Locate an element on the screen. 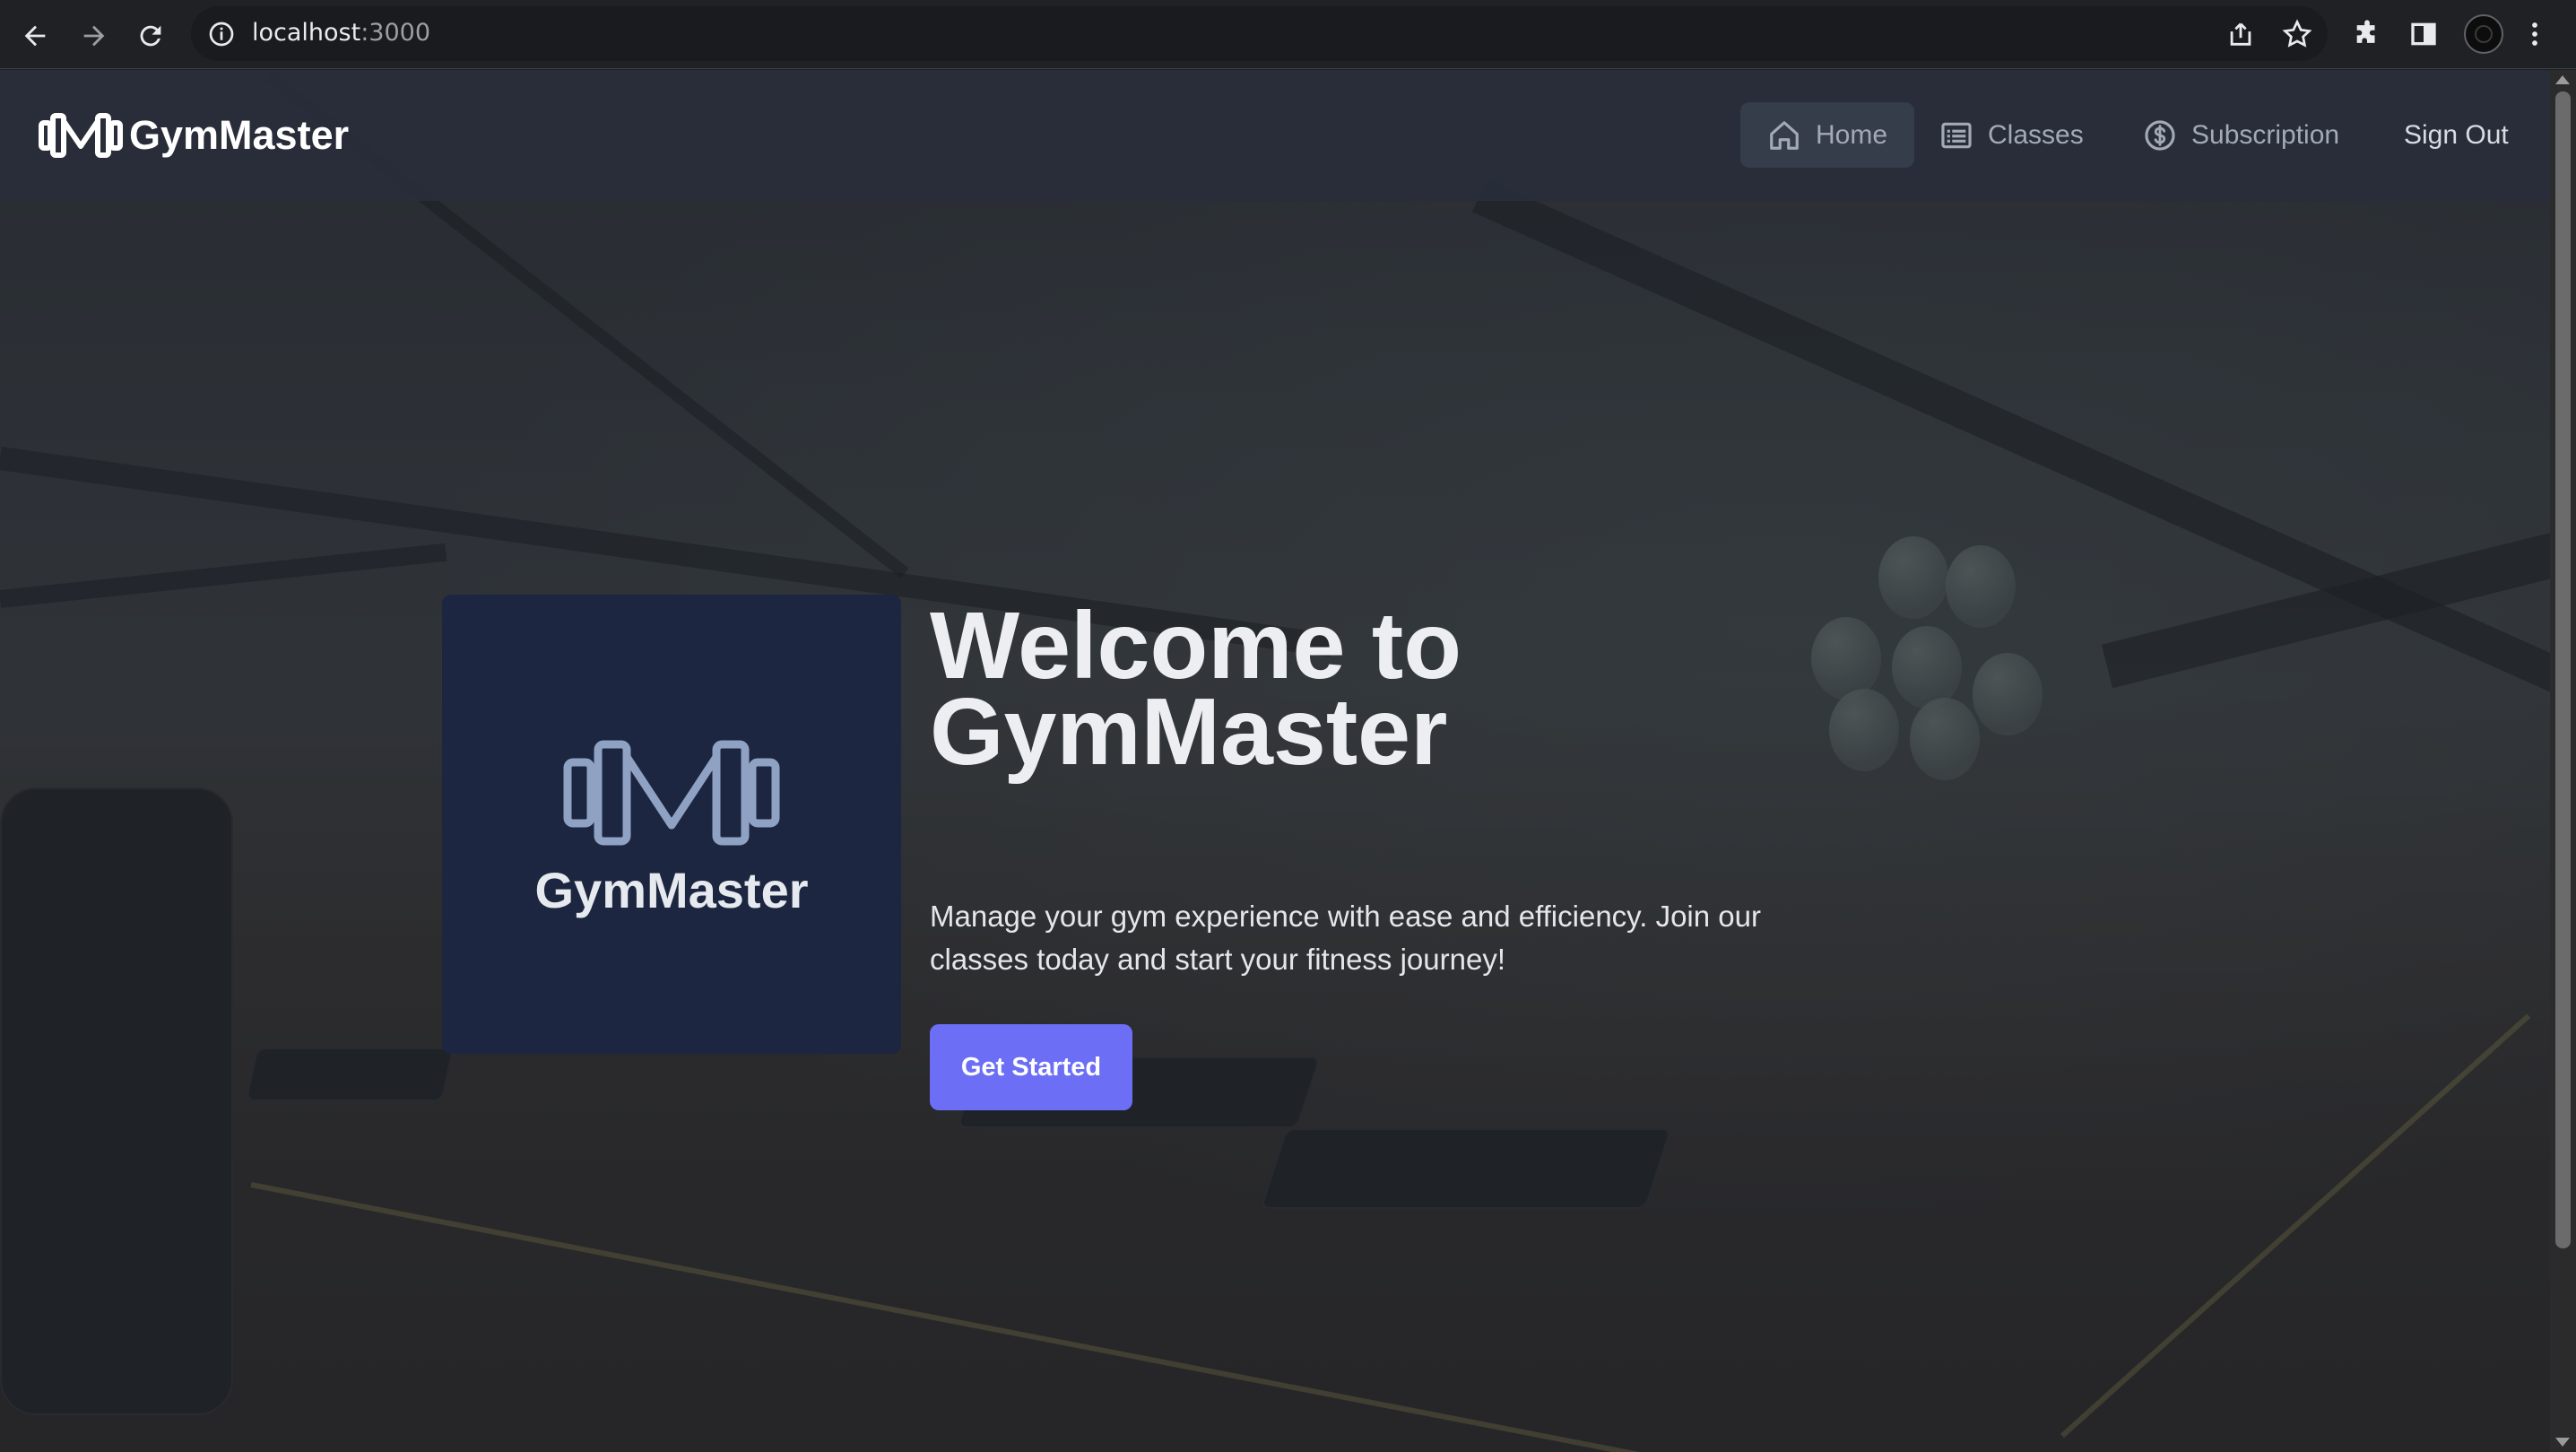 Image resolution: width=2576 pixels, height=1452 pixels. scrollbar-thumb is located at coordinates (2563, 670).